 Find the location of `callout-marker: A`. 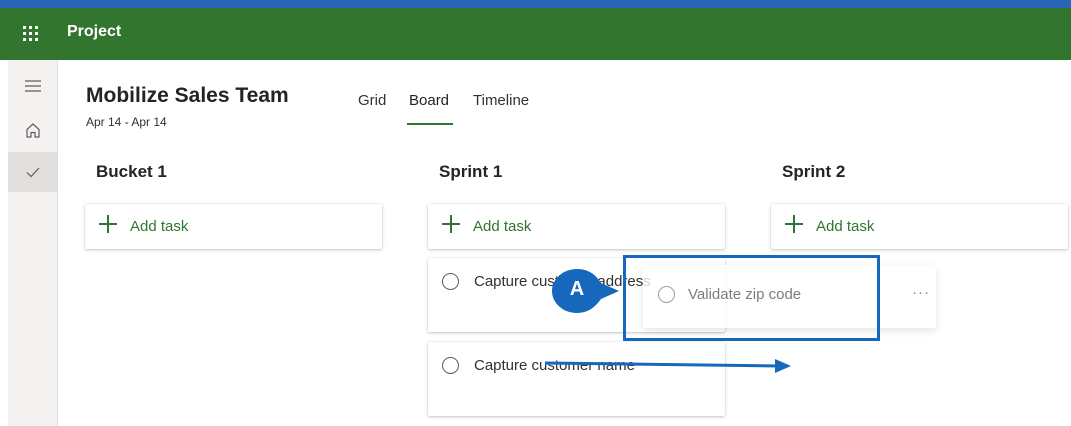

callout-marker: A is located at coordinates (584, 291).